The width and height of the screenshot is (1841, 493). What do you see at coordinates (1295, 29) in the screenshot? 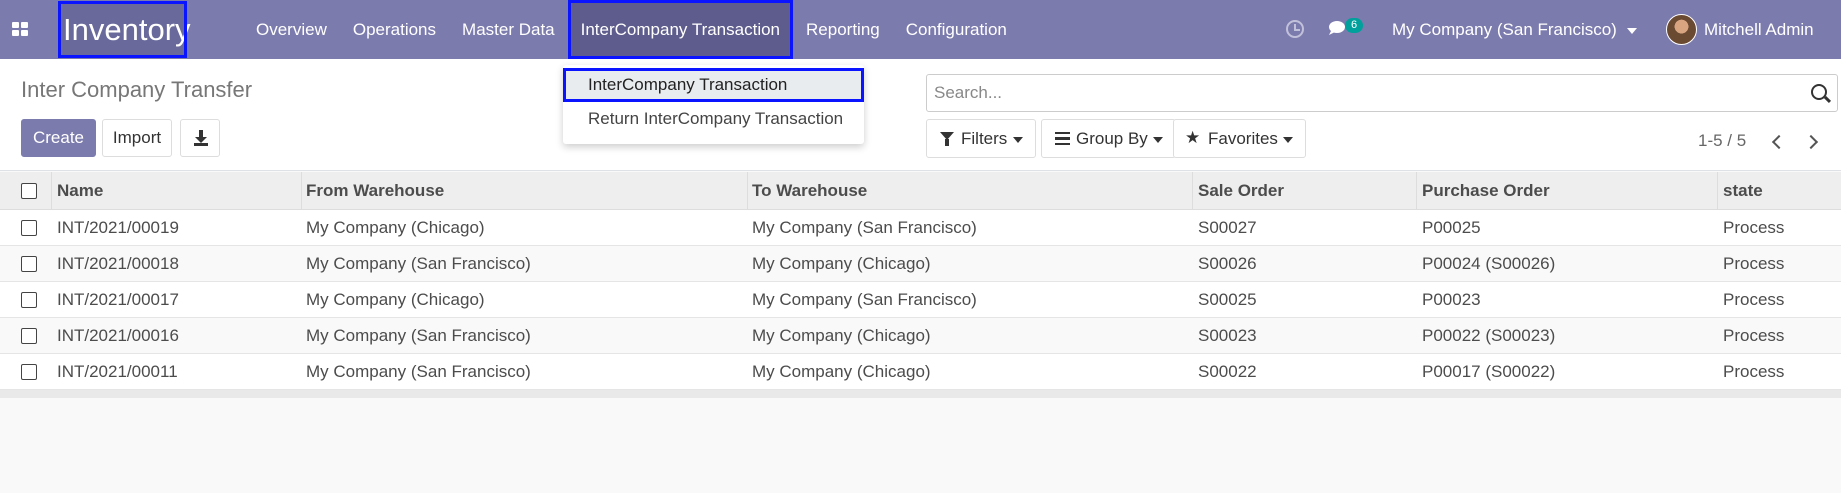
I see `activity-clock-icon` at bounding box center [1295, 29].